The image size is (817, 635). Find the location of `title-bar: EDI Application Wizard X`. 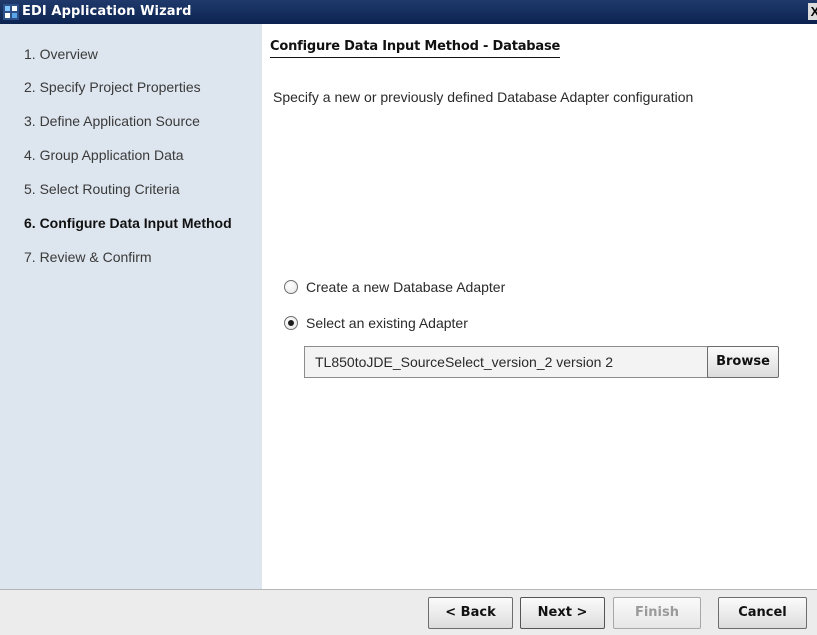

title-bar: EDI Application Wizard X is located at coordinates (408, 12).